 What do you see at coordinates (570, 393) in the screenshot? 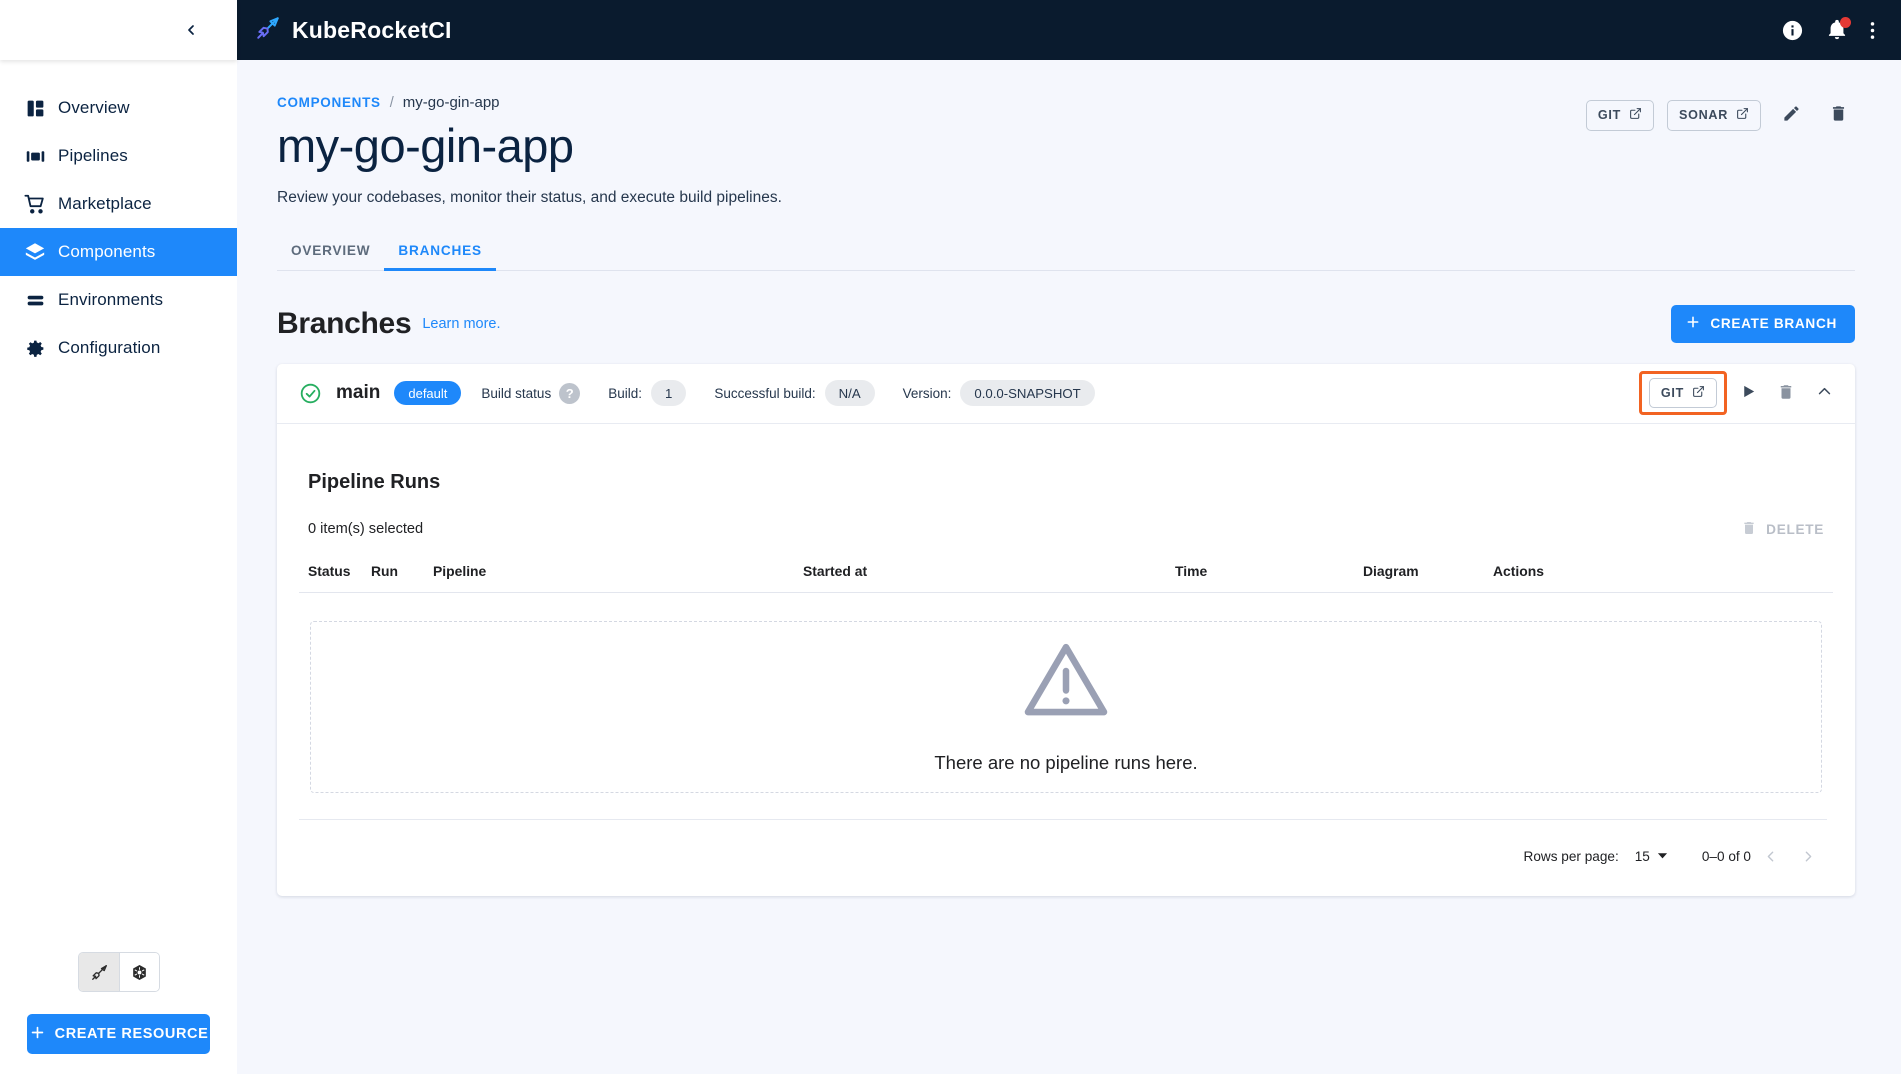
I see `help-icon: ?` at bounding box center [570, 393].